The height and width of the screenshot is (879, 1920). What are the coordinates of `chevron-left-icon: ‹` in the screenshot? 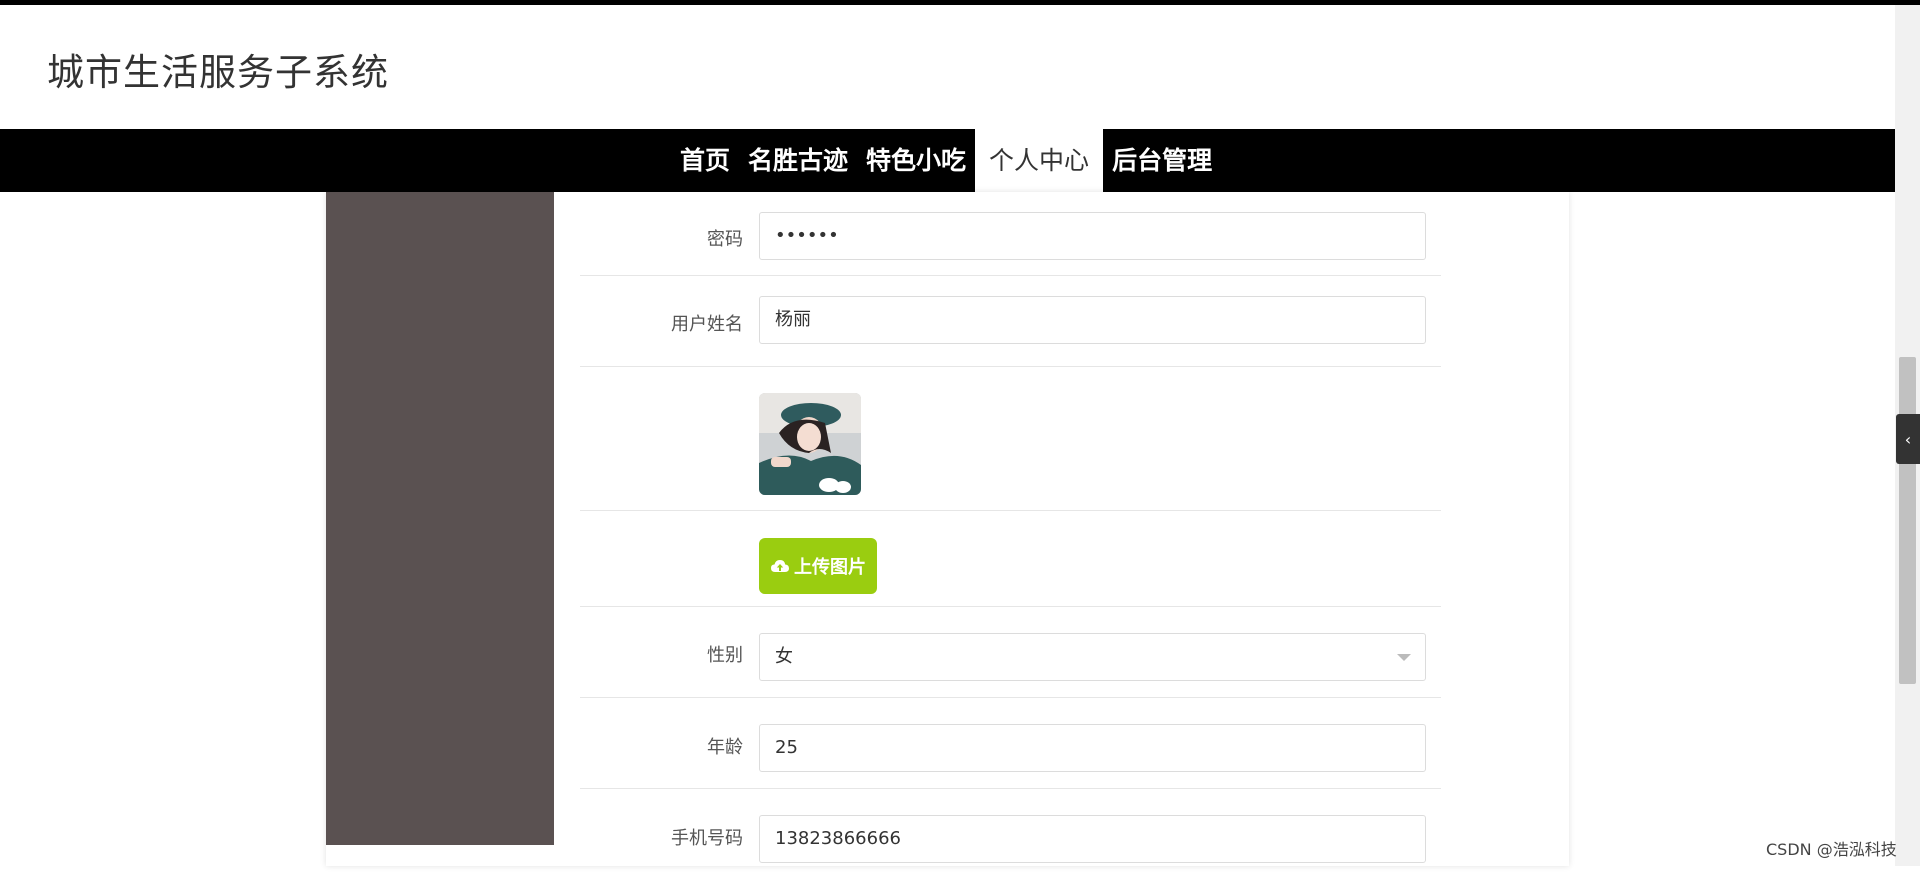 It's located at (1908, 439).